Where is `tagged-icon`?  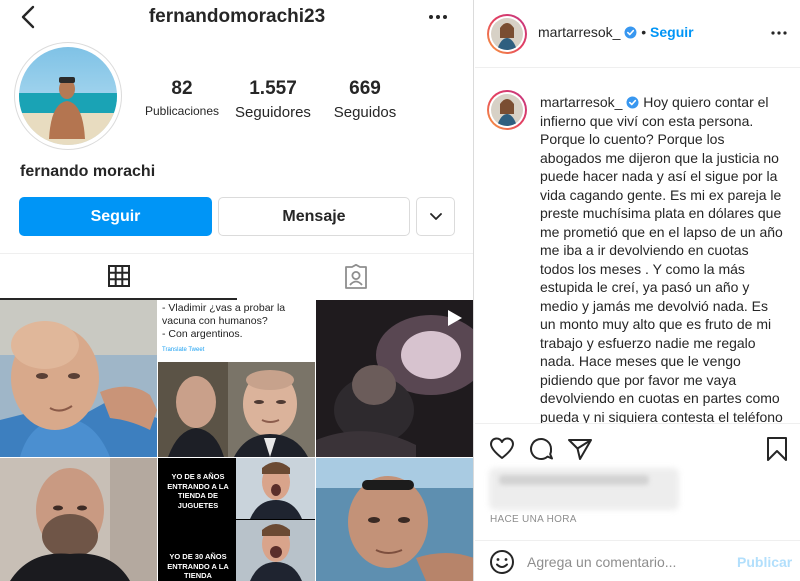 tagged-icon is located at coordinates (355, 276).